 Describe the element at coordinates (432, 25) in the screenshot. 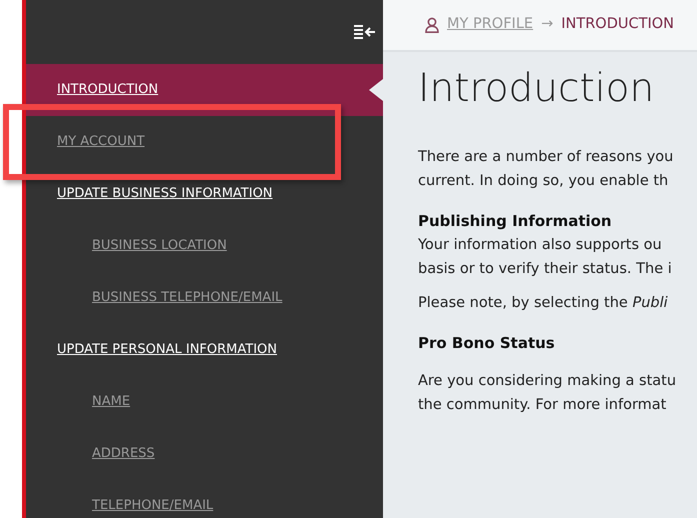

I see `person-icon` at that location.